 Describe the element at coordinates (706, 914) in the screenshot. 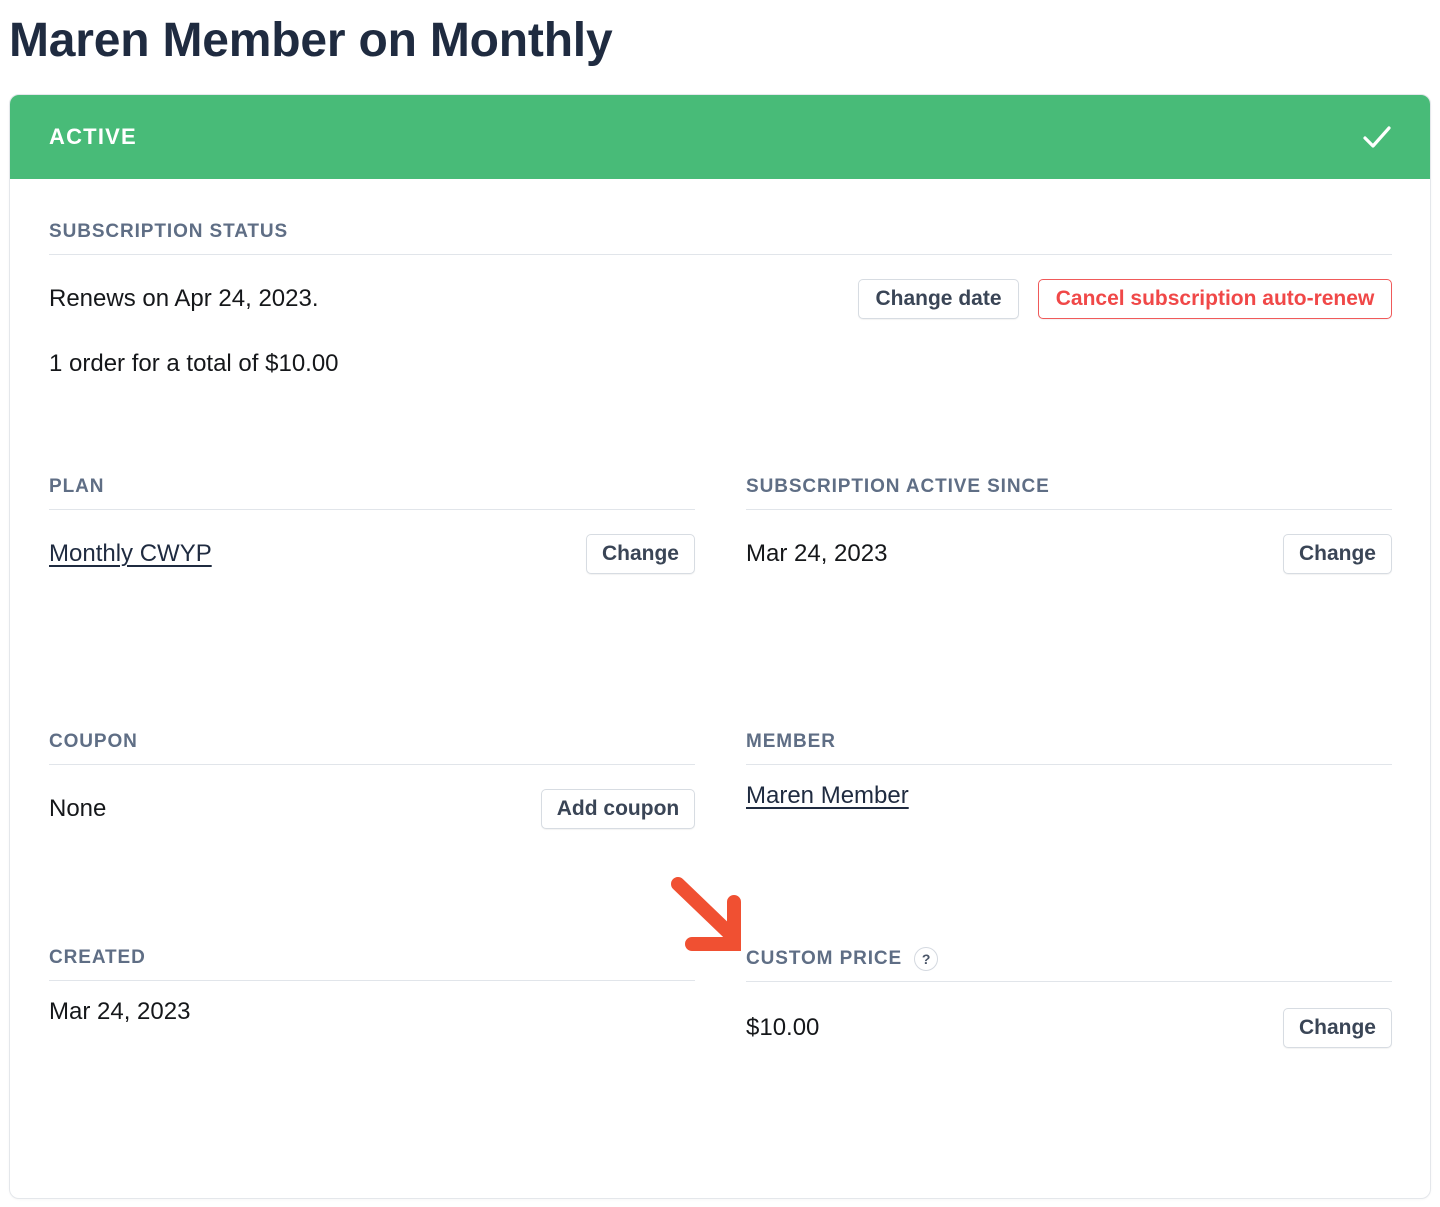

I see `arrow-icon` at that location.